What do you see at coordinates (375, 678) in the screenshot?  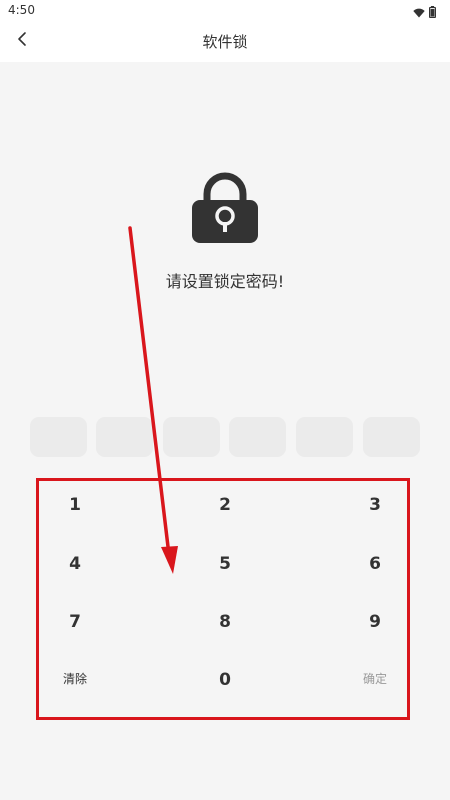 I see `confirm-button: 确定` at bounding box center [375, 678].